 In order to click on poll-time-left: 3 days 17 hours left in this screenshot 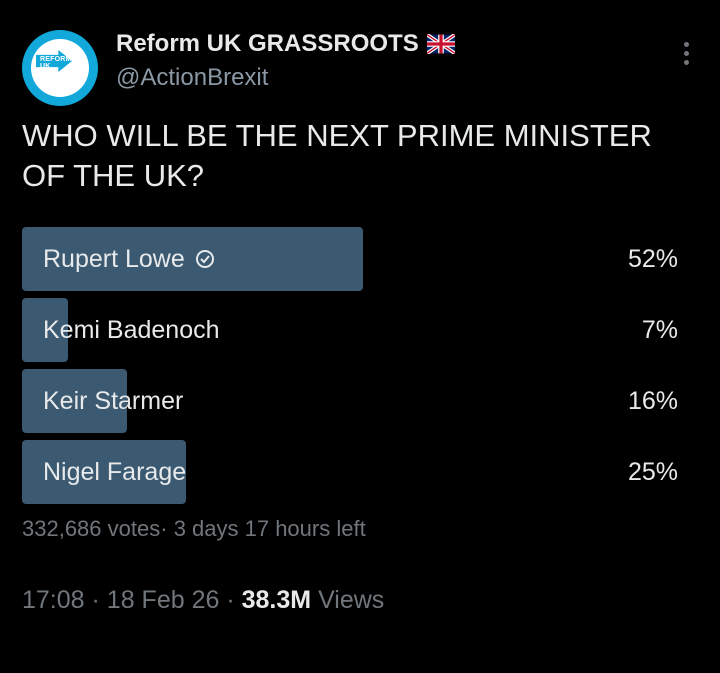, I will do `click(269, 528)`.